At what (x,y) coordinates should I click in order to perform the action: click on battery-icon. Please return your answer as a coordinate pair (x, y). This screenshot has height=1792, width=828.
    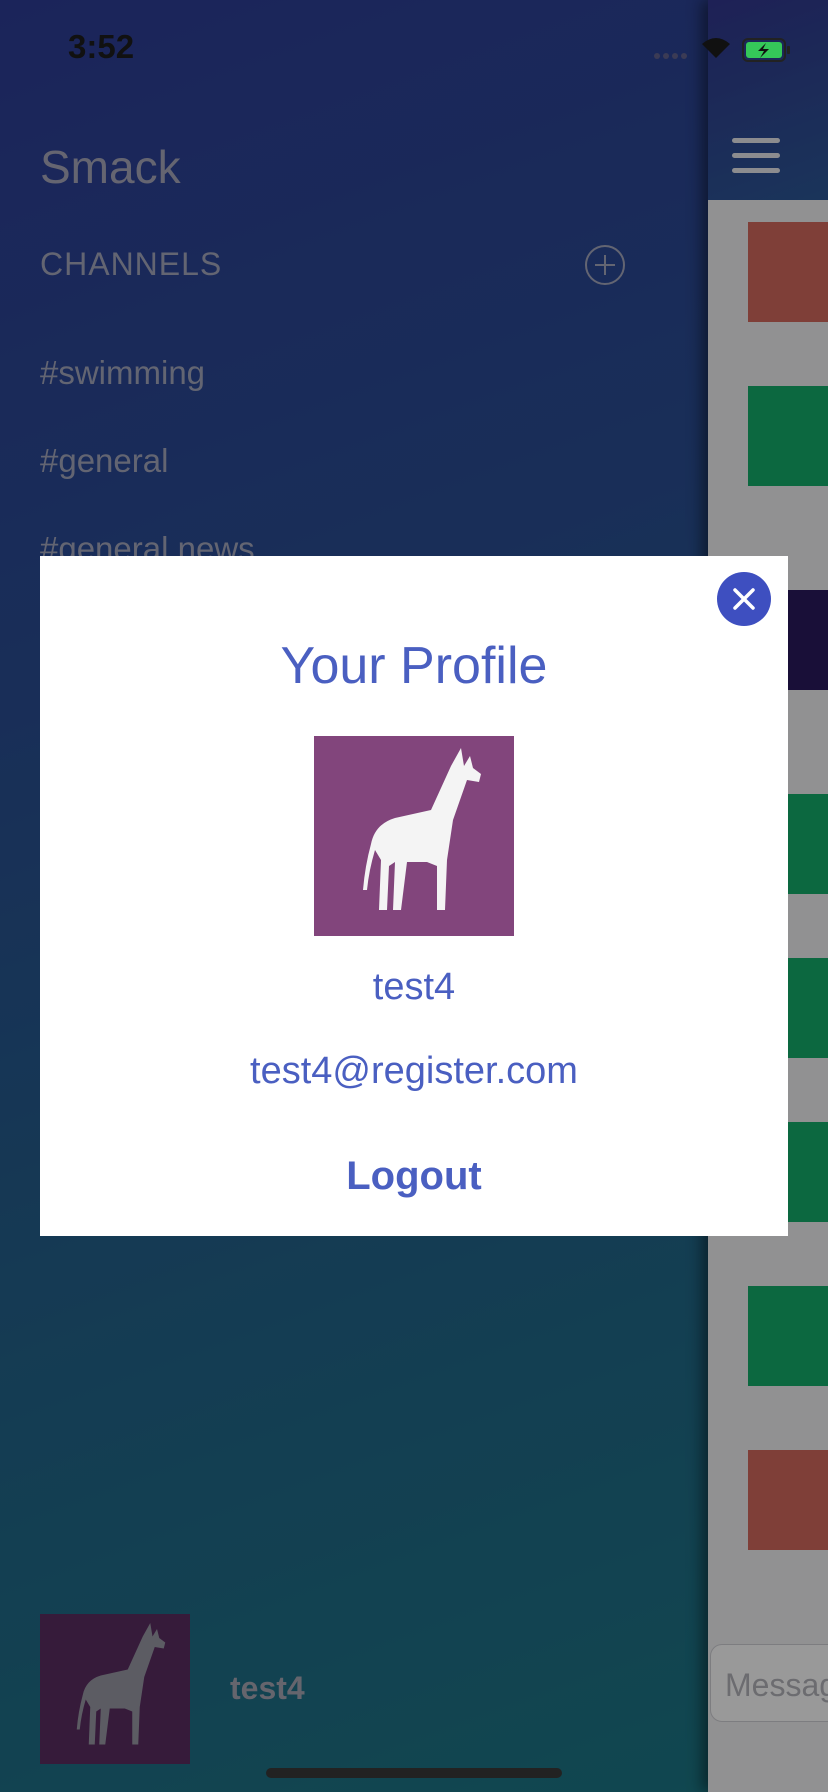
    Looking at the image, I should click on (766, 50).